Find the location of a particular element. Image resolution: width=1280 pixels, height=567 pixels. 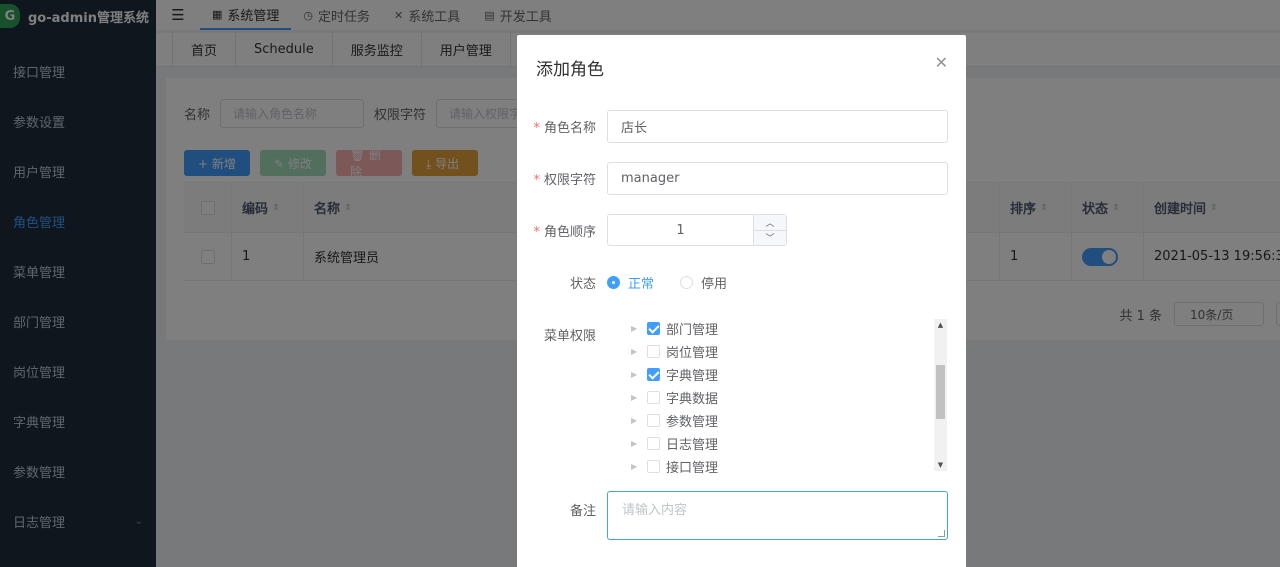

tree-scrollbar: ▲ ▼ is located at coordinates (940, 395).